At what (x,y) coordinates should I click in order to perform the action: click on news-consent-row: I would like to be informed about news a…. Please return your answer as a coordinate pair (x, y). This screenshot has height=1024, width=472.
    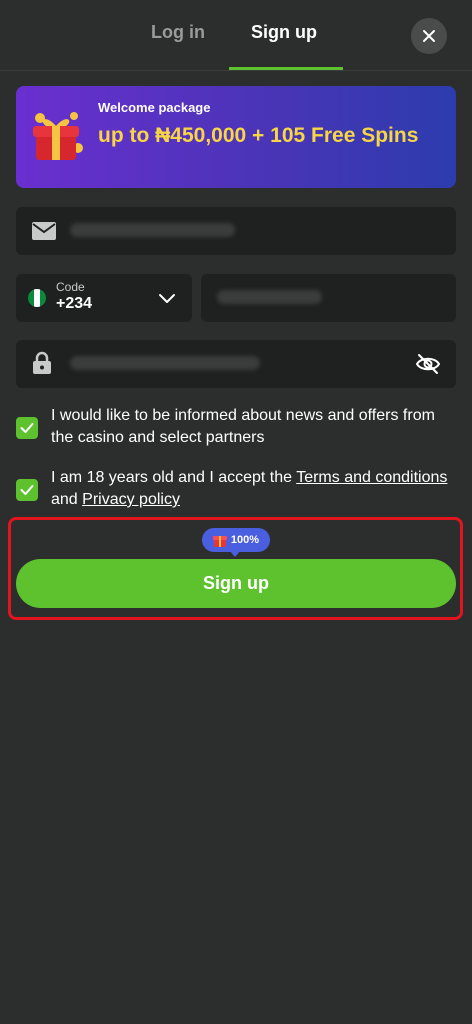
    Looking at the image, I should click on (236, 428).